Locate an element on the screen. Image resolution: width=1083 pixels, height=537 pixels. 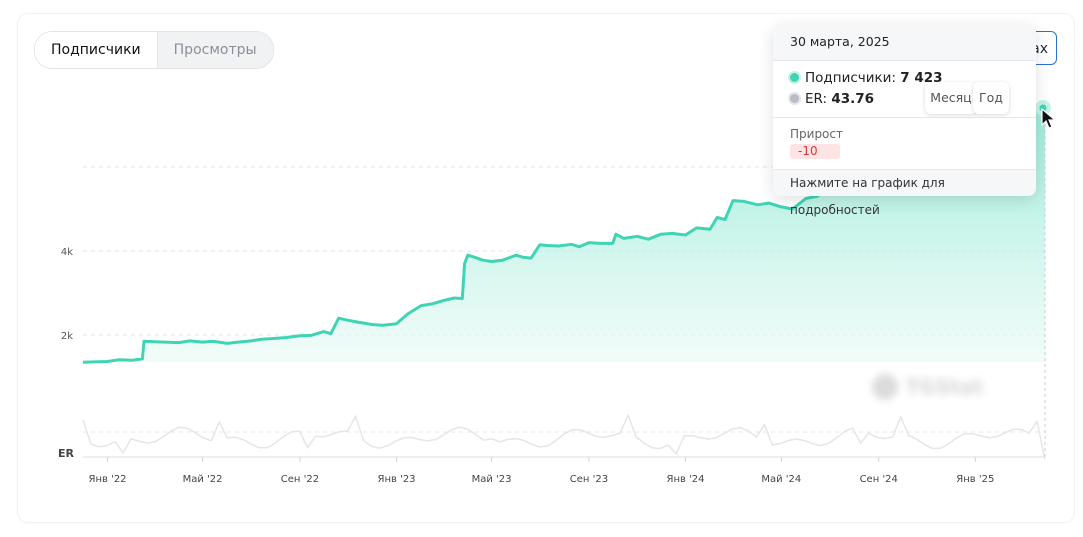
x-tick-label: Янв '22 is located at coordinates (108, 479).